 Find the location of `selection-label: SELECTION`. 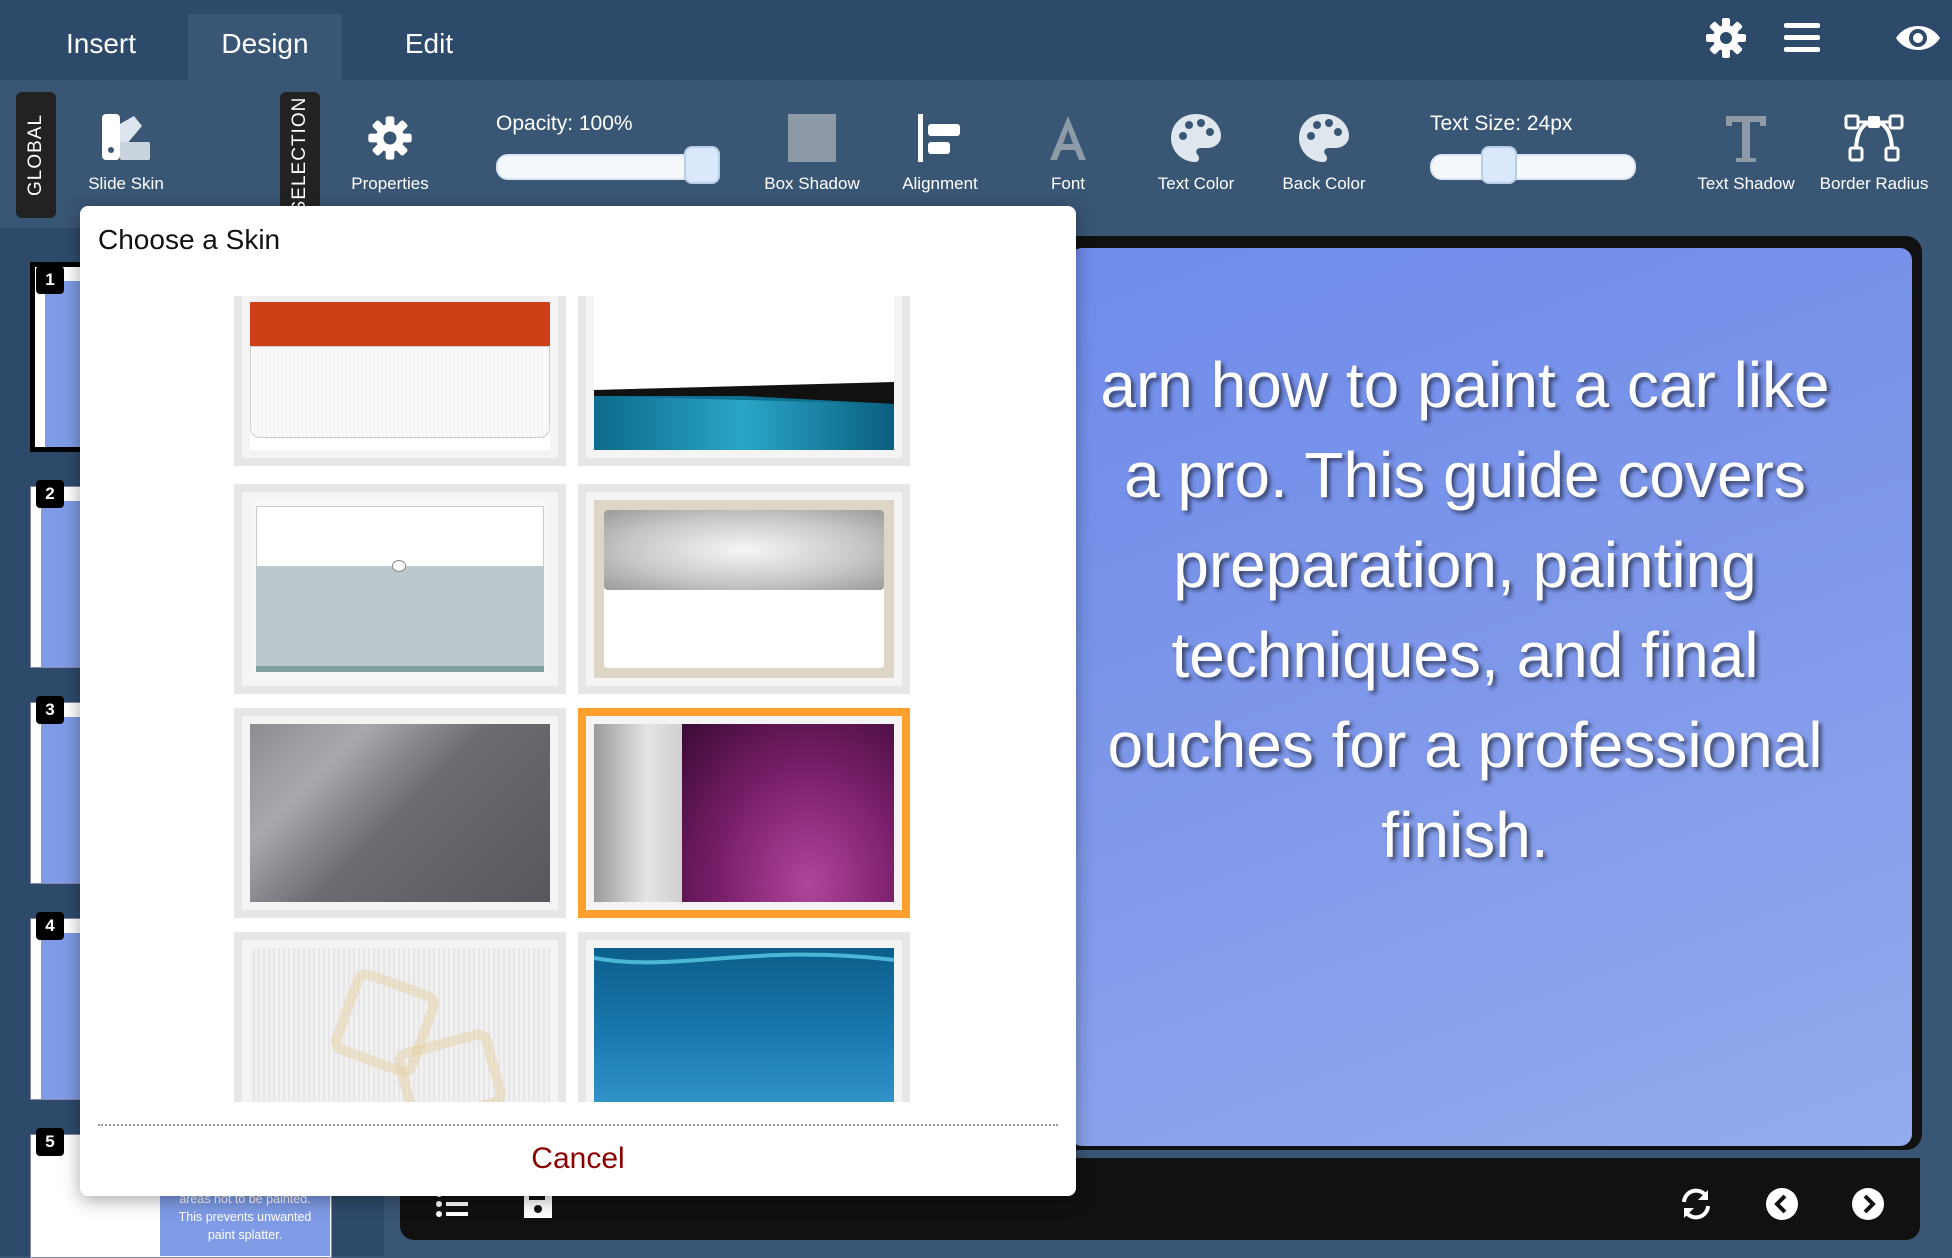

selection-label: SELECTION is located at coordinates (299, 155).